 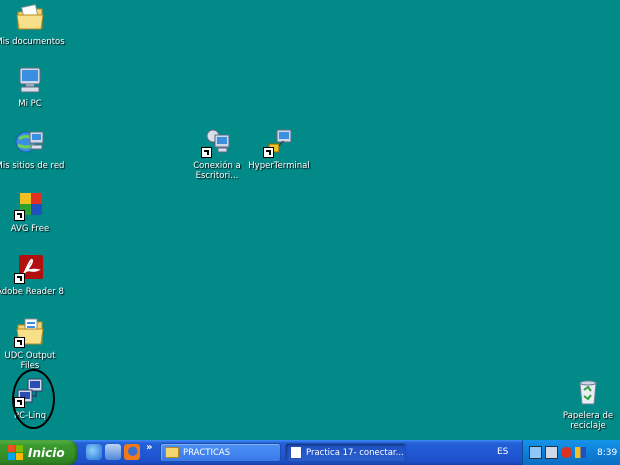 I want to click on desktop-icon-avg-free: AVG Free, so click(x=32, y=211).